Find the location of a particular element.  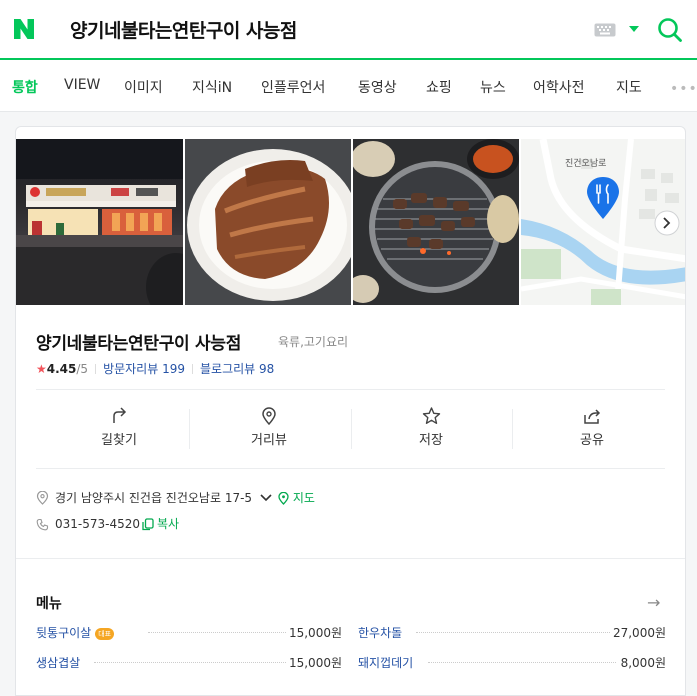

directions-icon is located at coordinates (120, 415).